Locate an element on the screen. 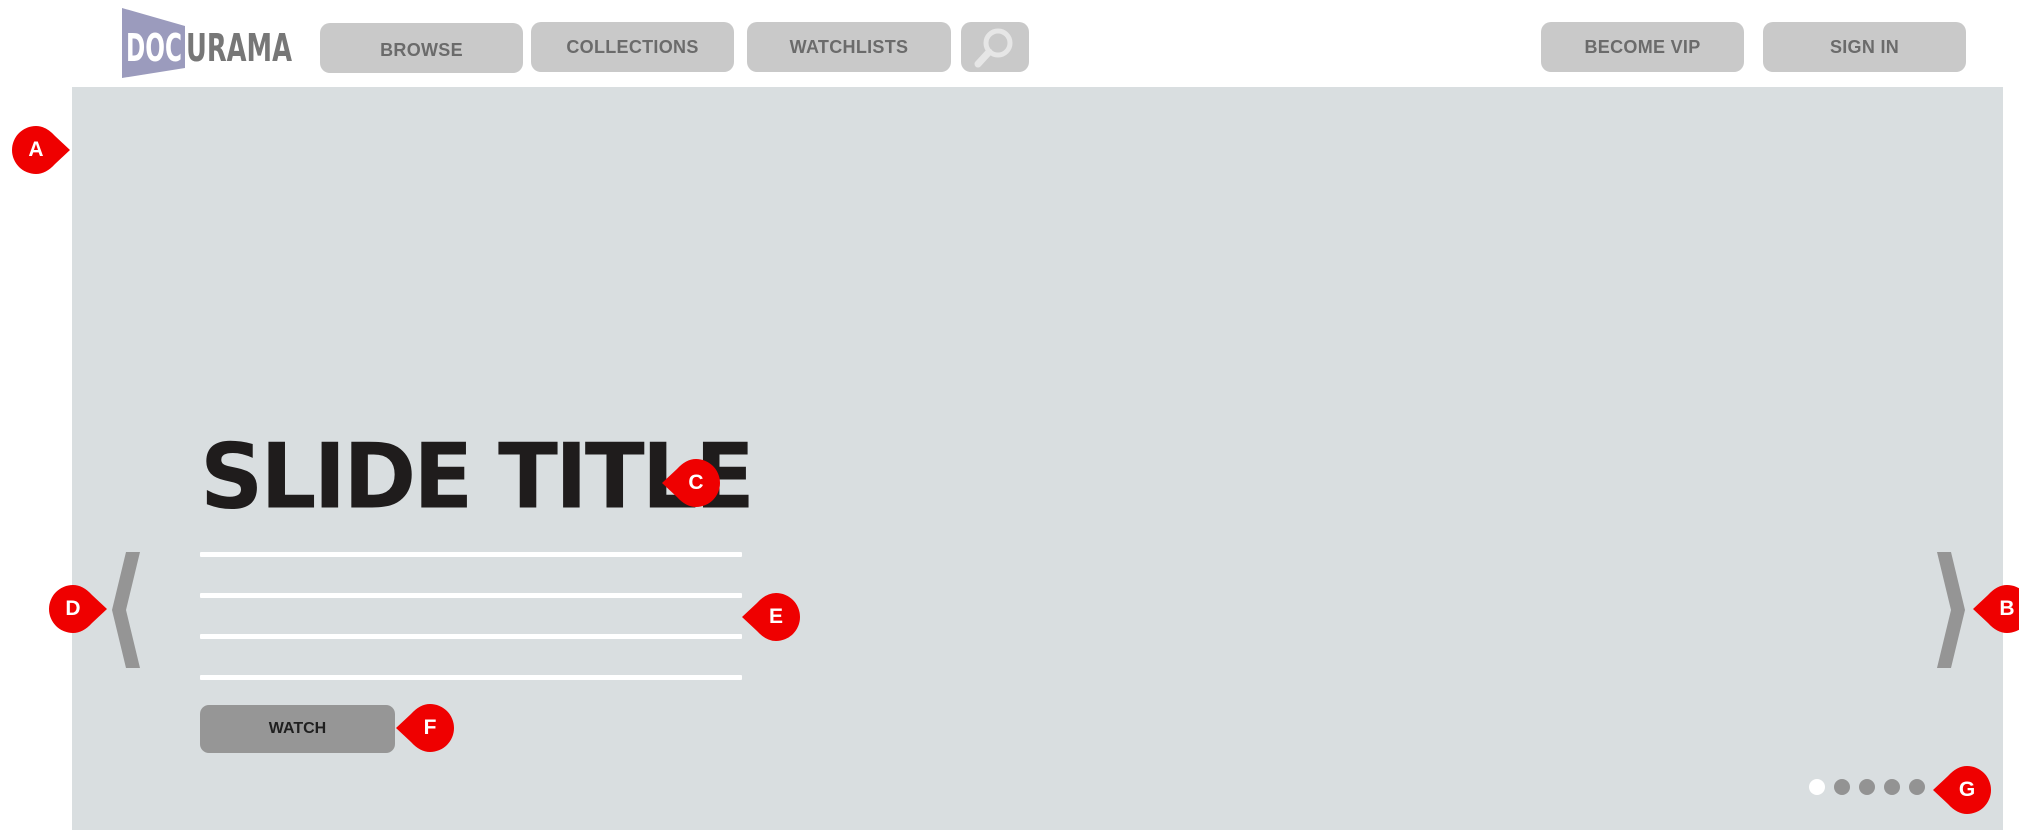 The image size is (2019, 830). annotation-marker-g: G is located at coordinates (1962, 790).